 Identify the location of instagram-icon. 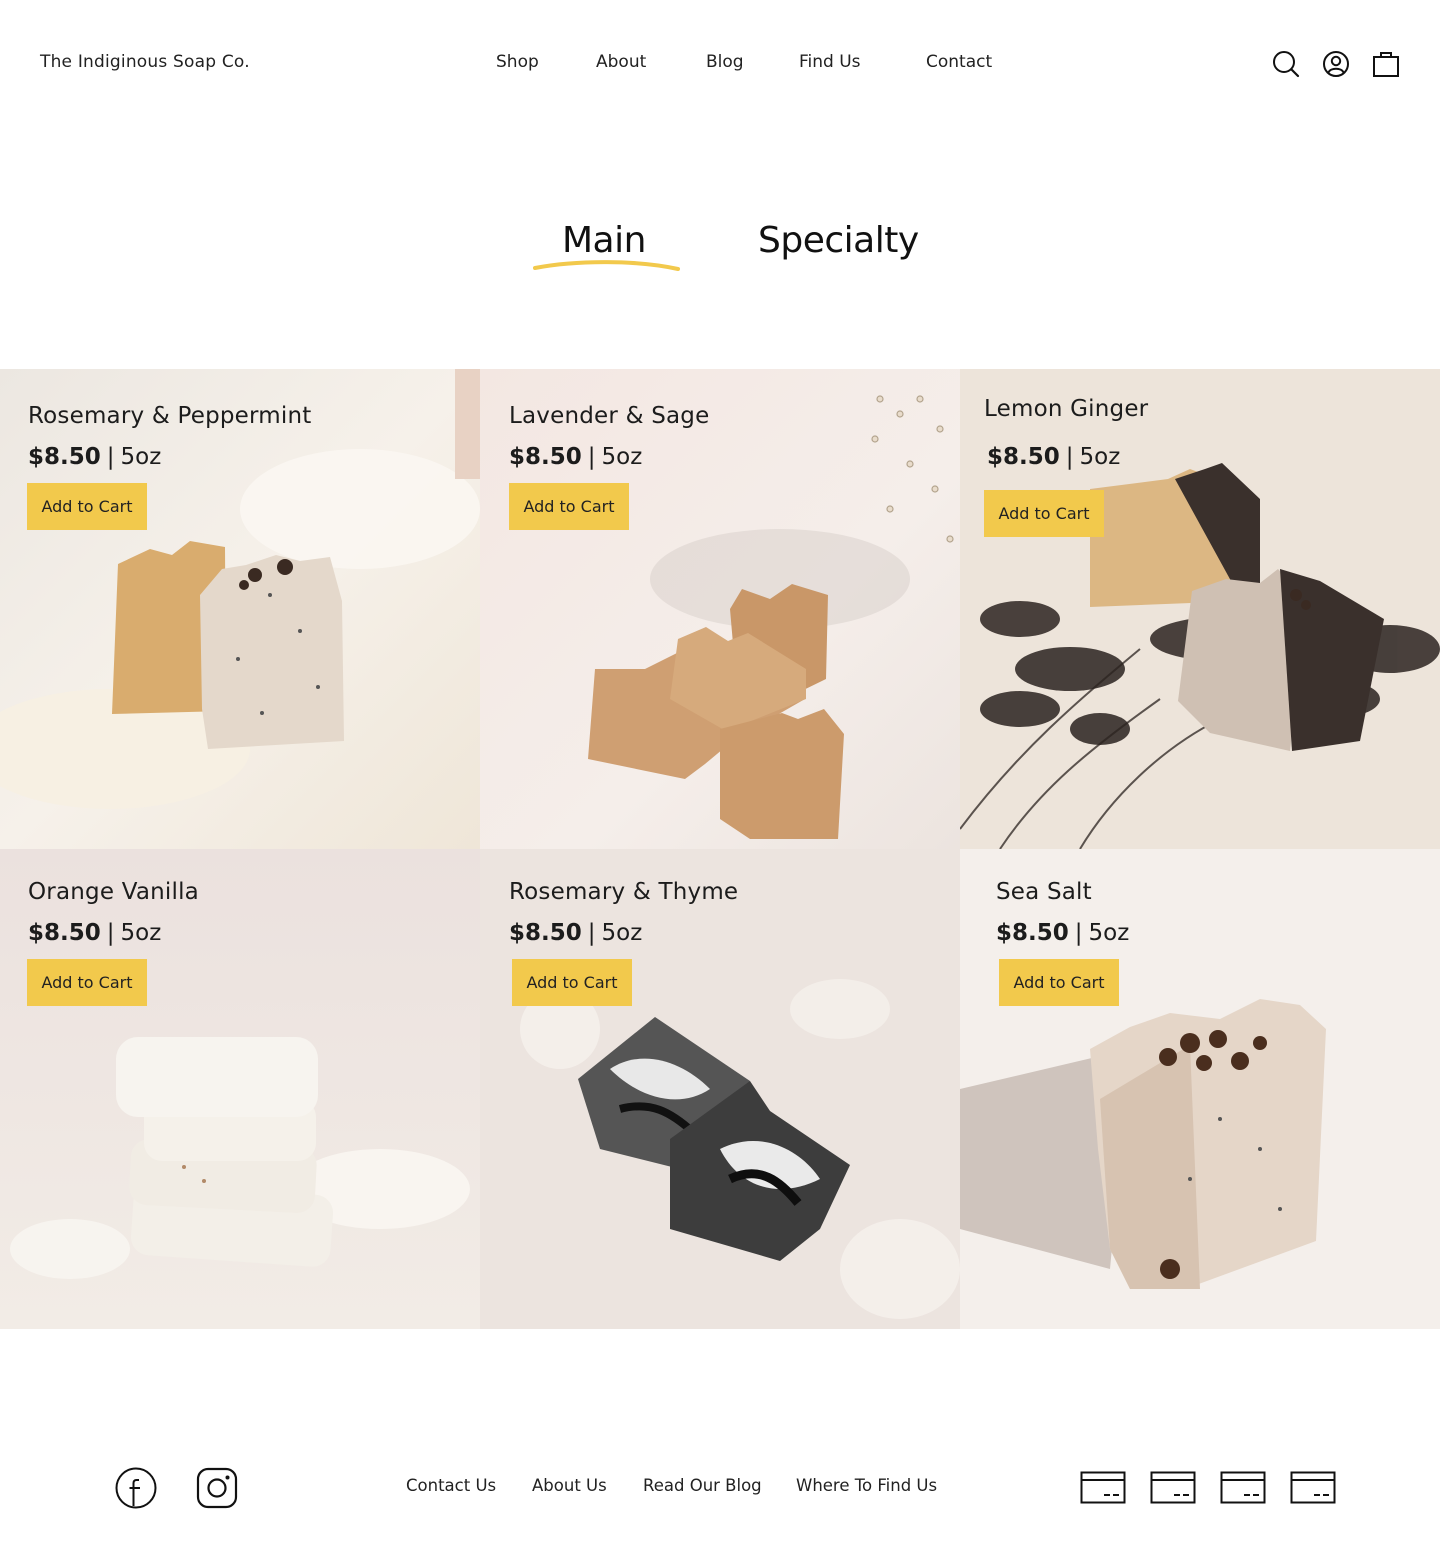
(217, 1488).